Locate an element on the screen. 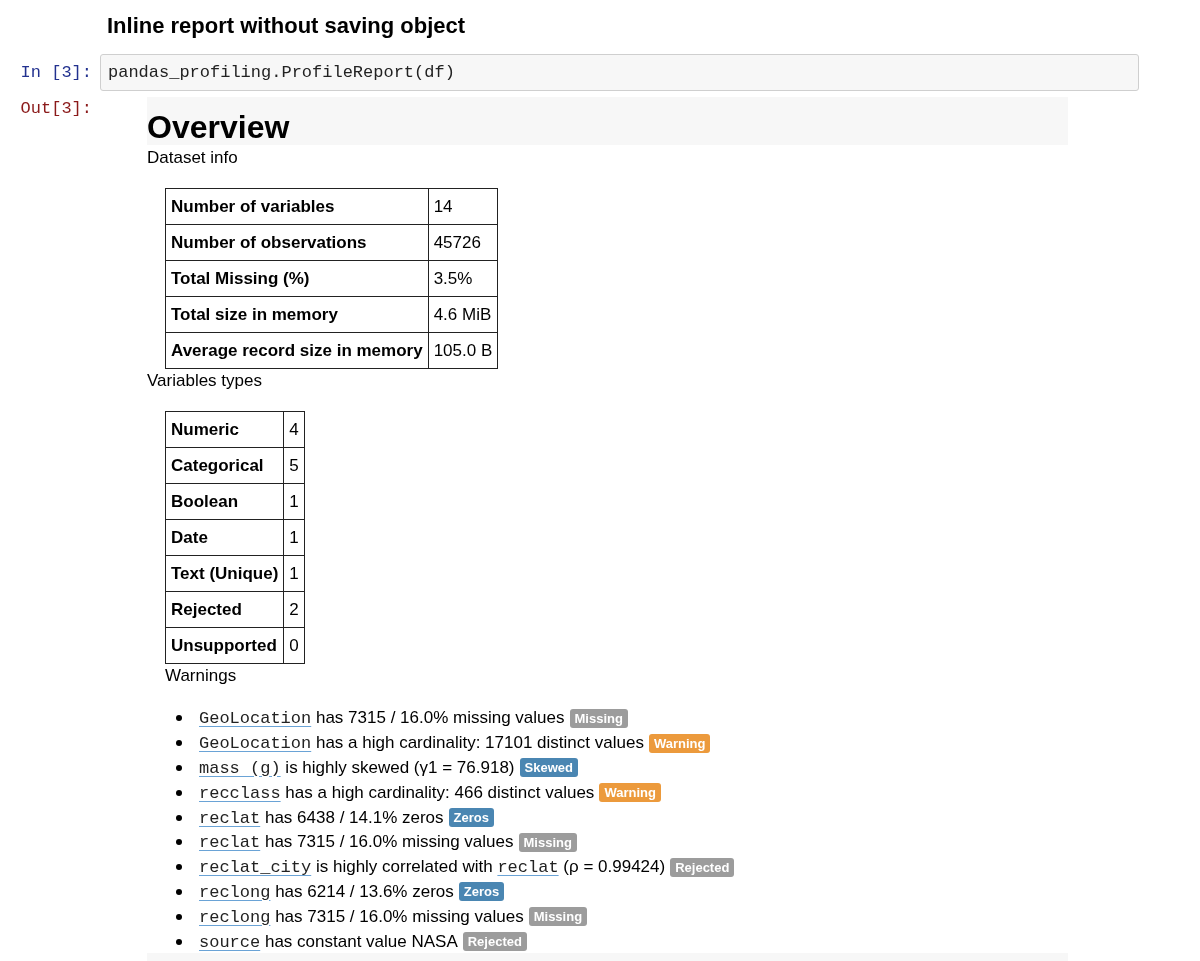 This screenshot has width=1200, height=961. section-subtitle: Variables types is located at coordinates (204, 381).